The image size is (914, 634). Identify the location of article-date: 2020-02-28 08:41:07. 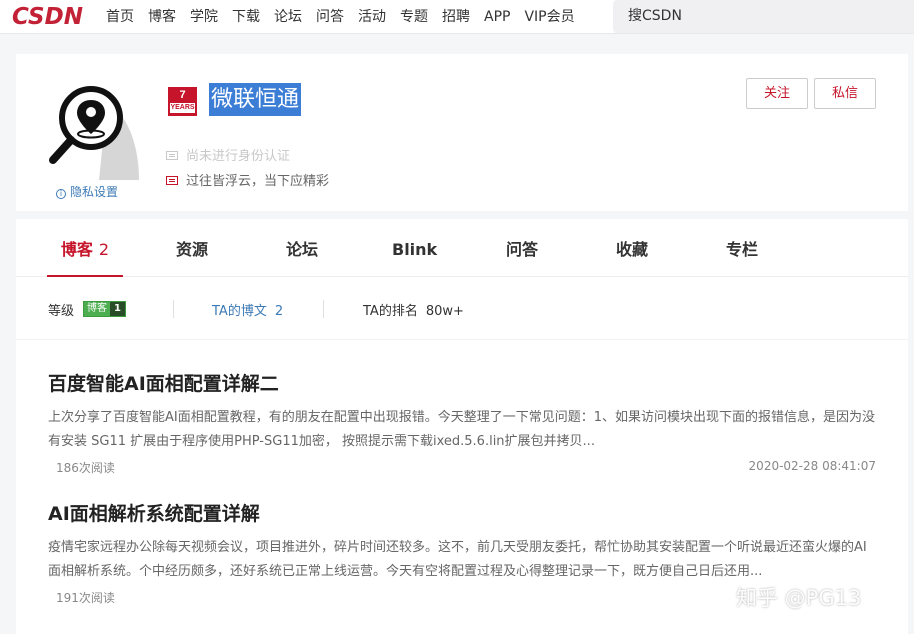
(812, 466).